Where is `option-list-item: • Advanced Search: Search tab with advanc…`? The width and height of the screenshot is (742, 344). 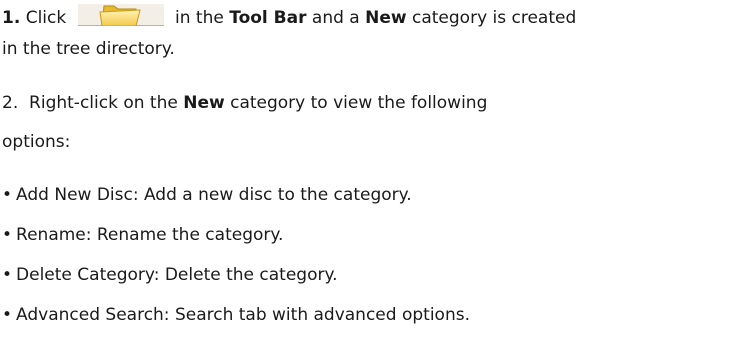
option-list-item: • Advanced Search: Search tab with advanc… is located at coordinates (236, 315).